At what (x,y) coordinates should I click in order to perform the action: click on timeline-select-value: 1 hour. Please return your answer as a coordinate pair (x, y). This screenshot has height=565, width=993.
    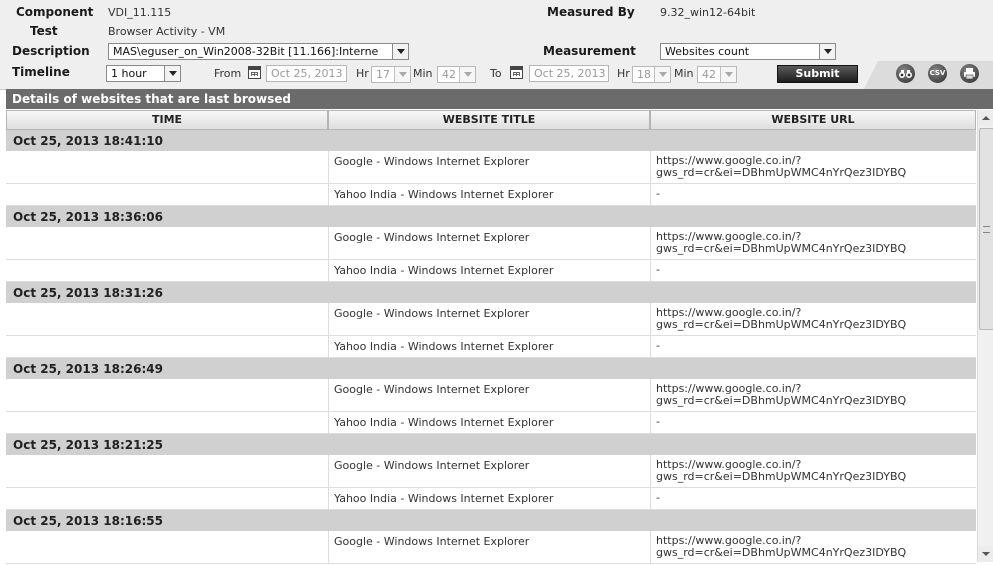
    Looking at the image, I should click on (129, 73).